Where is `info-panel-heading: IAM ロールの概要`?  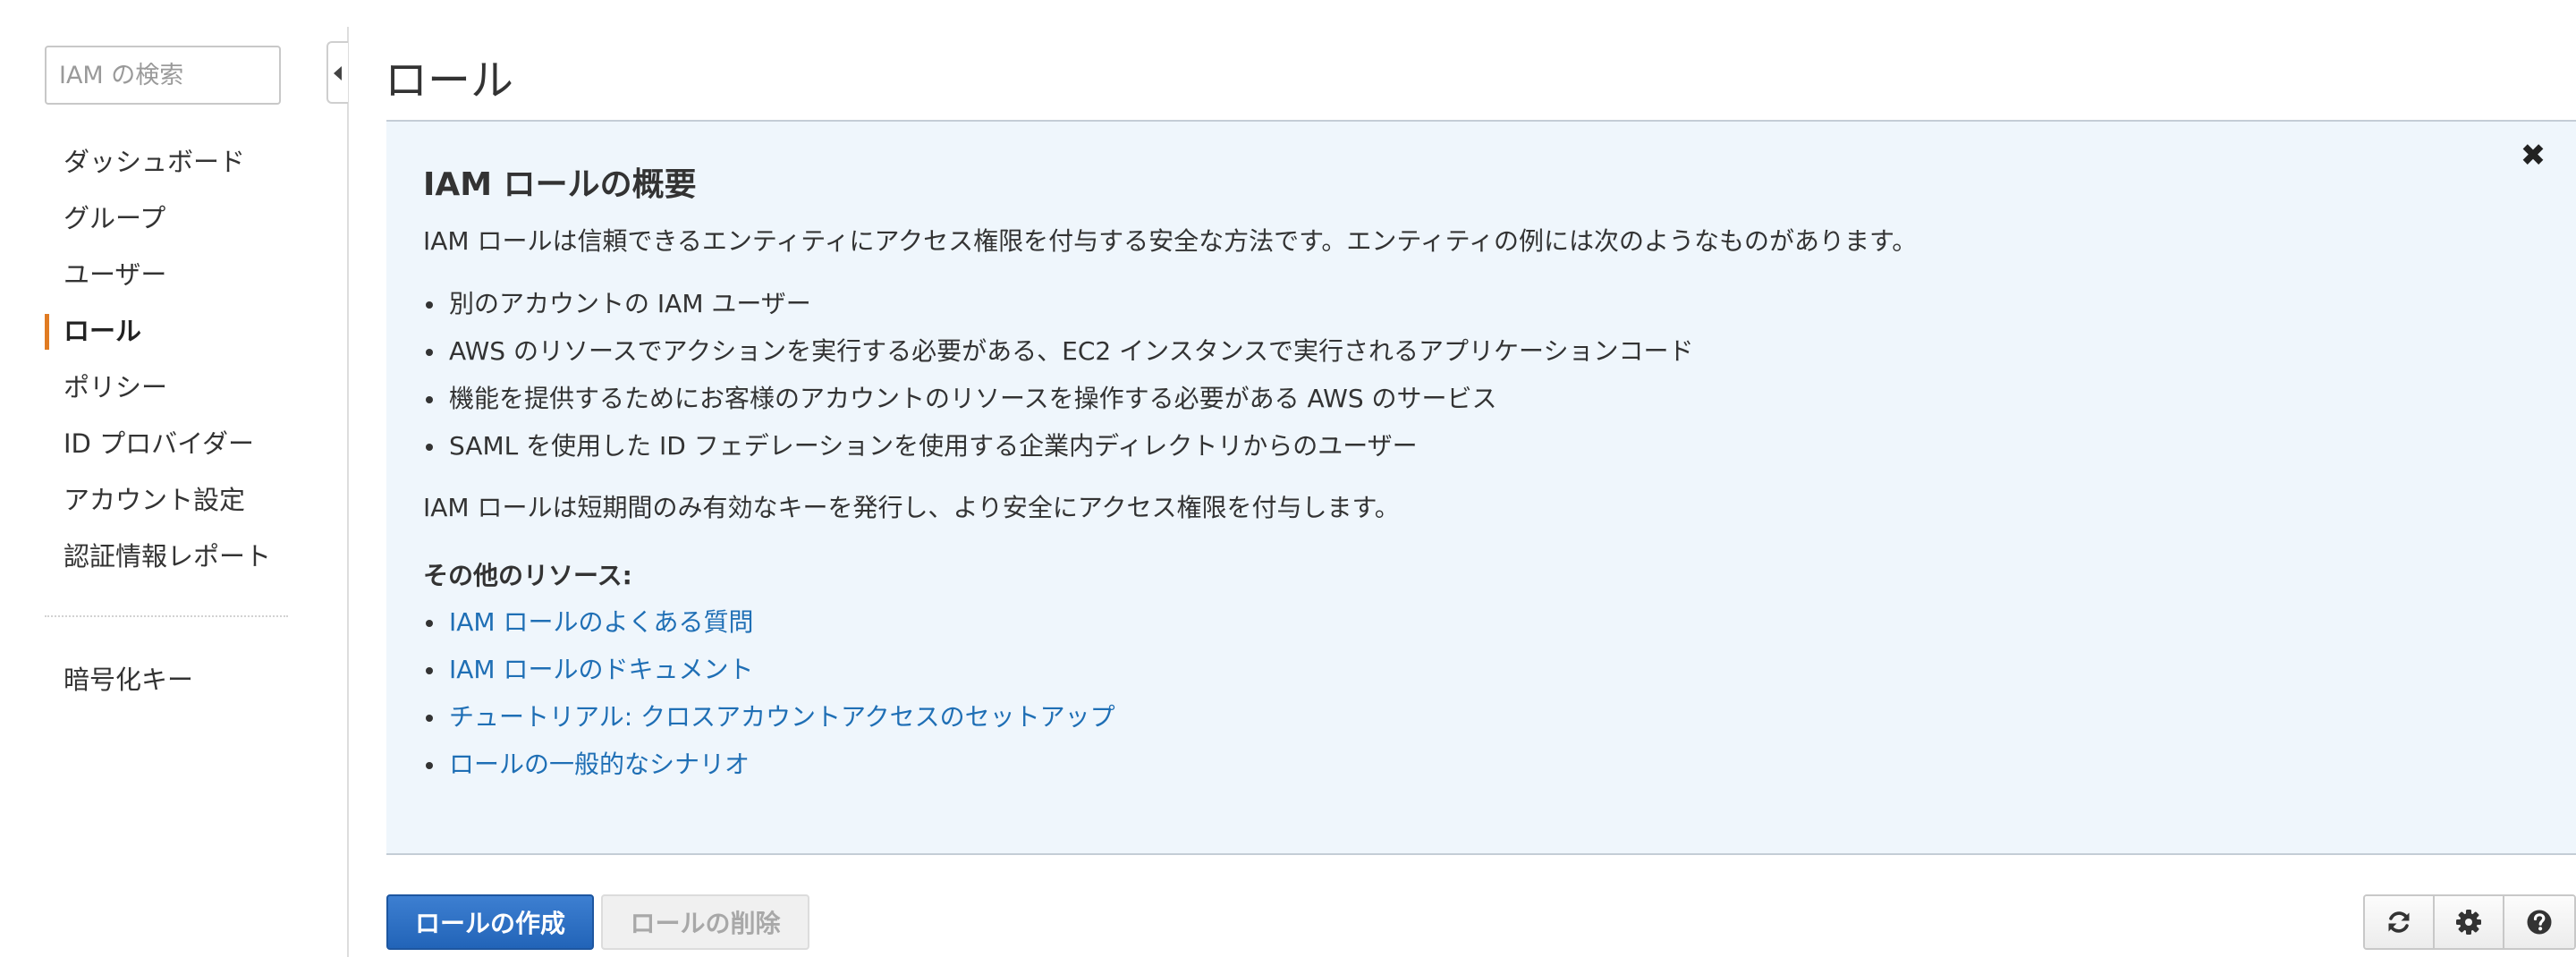
info-panel-heading: IAM ロールの概要 is located at coordinates (560, 184).